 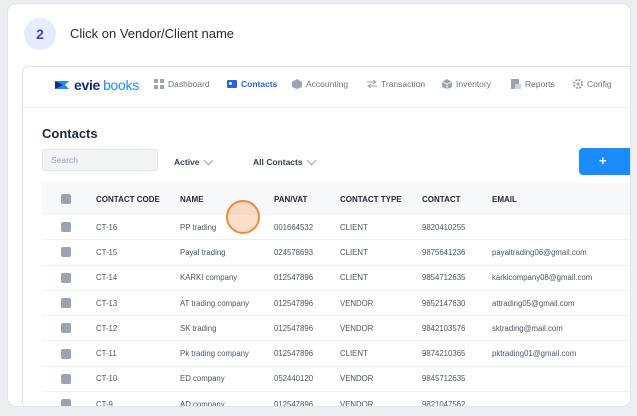 What do you see at coordinates (381, 199) in the screenshot?
I see `header-contact-type: CONTACT TYPE` at bounding box center [381, 199].